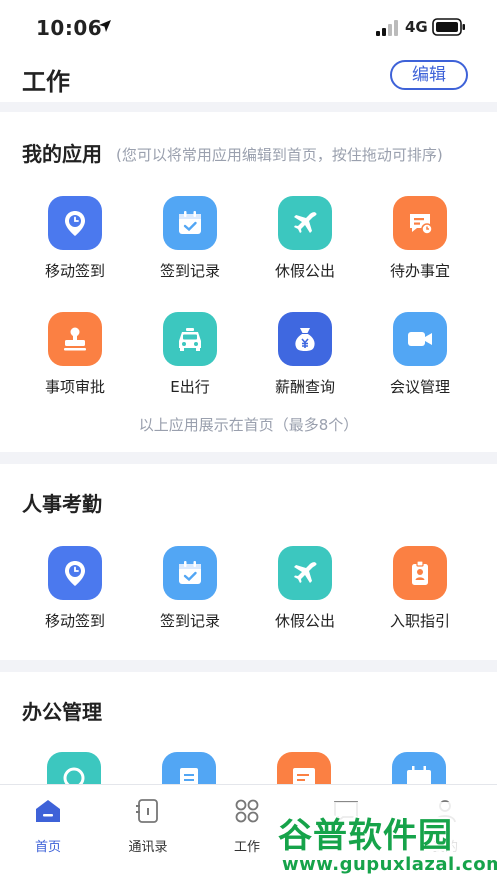  I want to click on tab-label: 首页, so click(47, 847).